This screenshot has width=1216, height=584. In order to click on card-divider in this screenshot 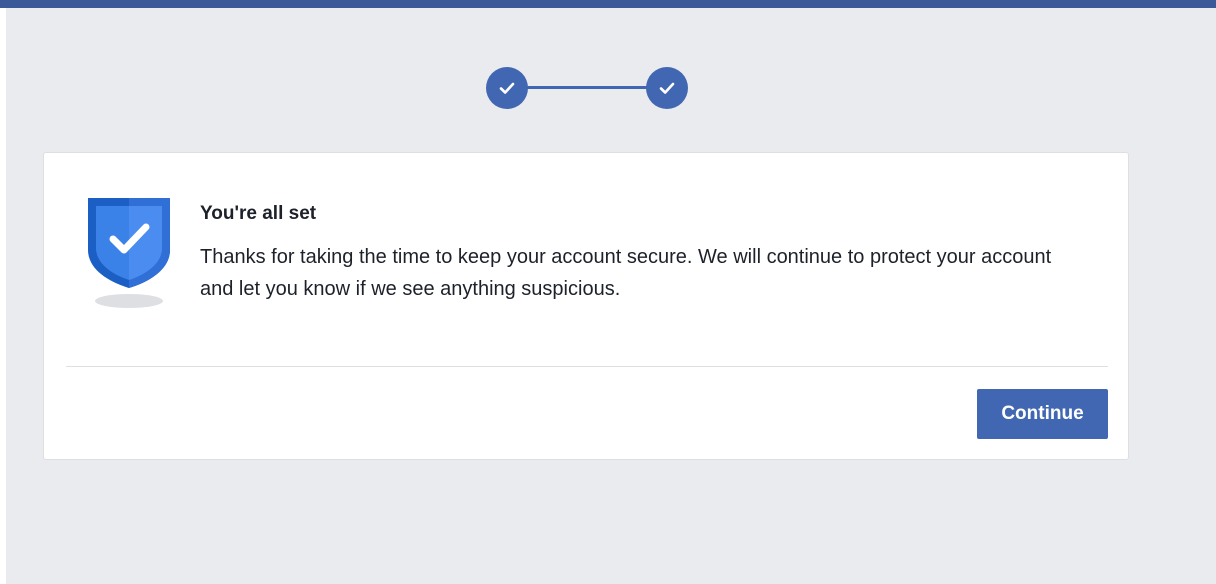, I will do `click(587, 366)`.